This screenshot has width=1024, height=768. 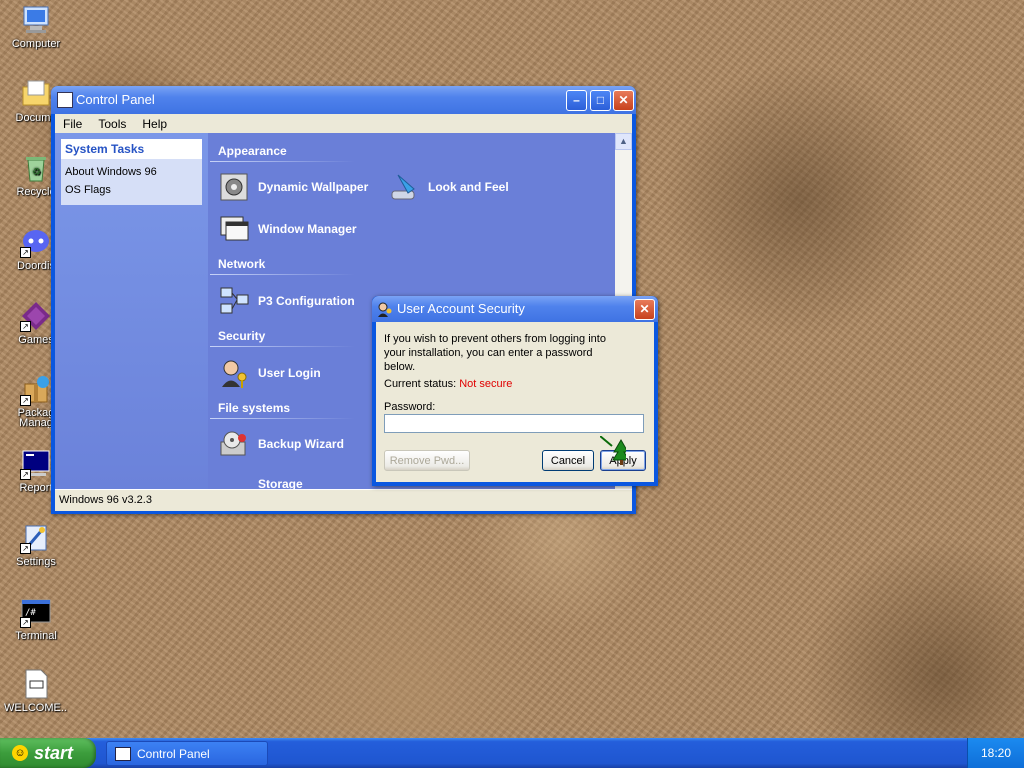 I want to click on close-button: ✕, so click(x=623, y=100).